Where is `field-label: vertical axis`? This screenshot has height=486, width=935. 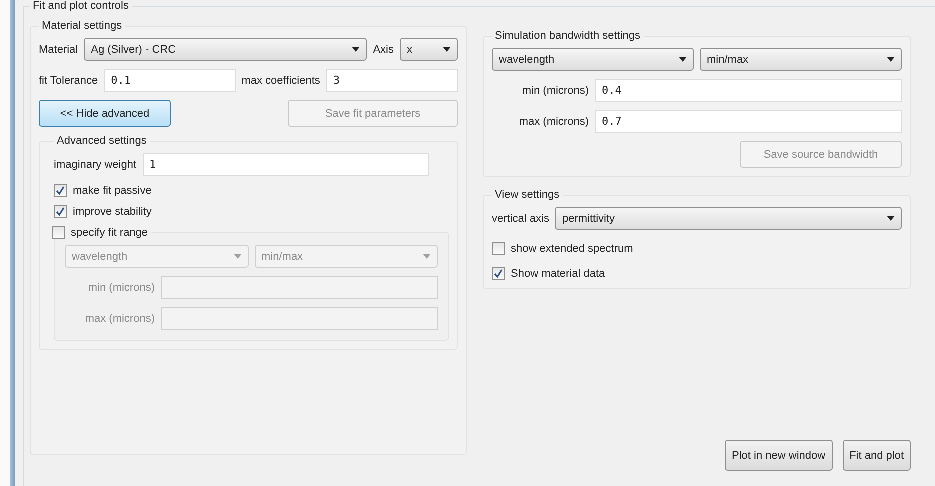 field-label: vertical axis is located at coordinates (521, 218).